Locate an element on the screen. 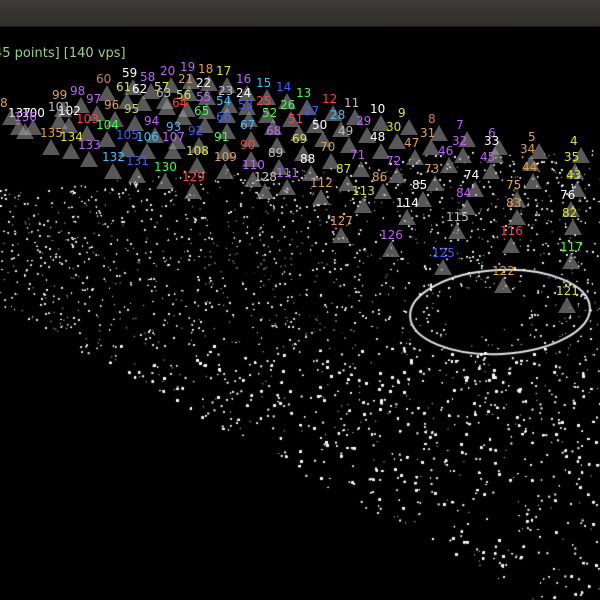  viewpoint-label: 98 is located at coordinates (77, 91).